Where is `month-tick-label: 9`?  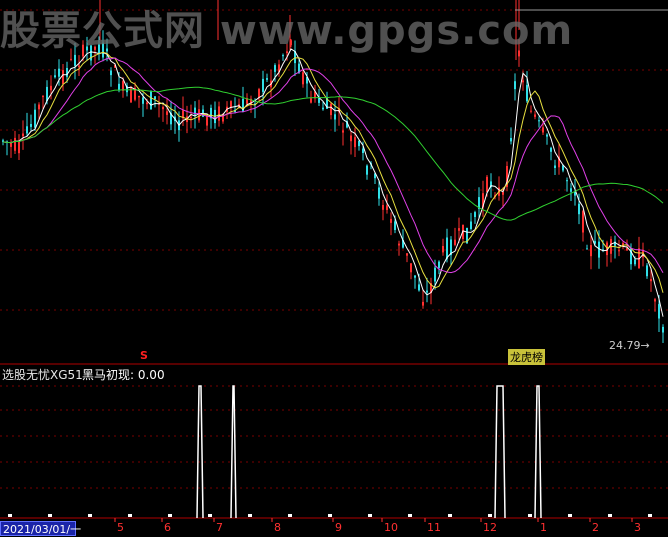 month-tick-label: 9 is located at coordinates (338, 527).